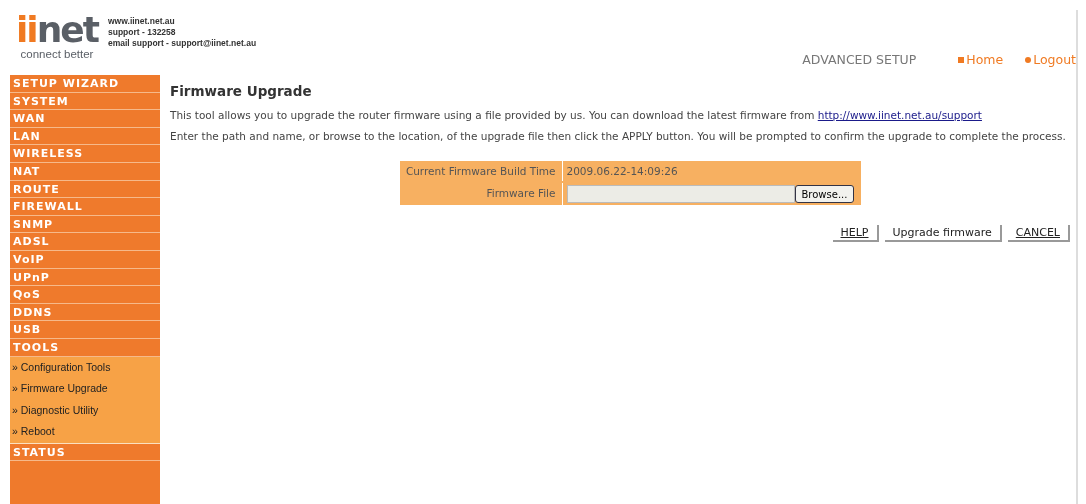 This screenshot has height=504, width=1086. Describe the element at coordinates (680, 194) in the screenshot. I see `file-path-field` at that location.